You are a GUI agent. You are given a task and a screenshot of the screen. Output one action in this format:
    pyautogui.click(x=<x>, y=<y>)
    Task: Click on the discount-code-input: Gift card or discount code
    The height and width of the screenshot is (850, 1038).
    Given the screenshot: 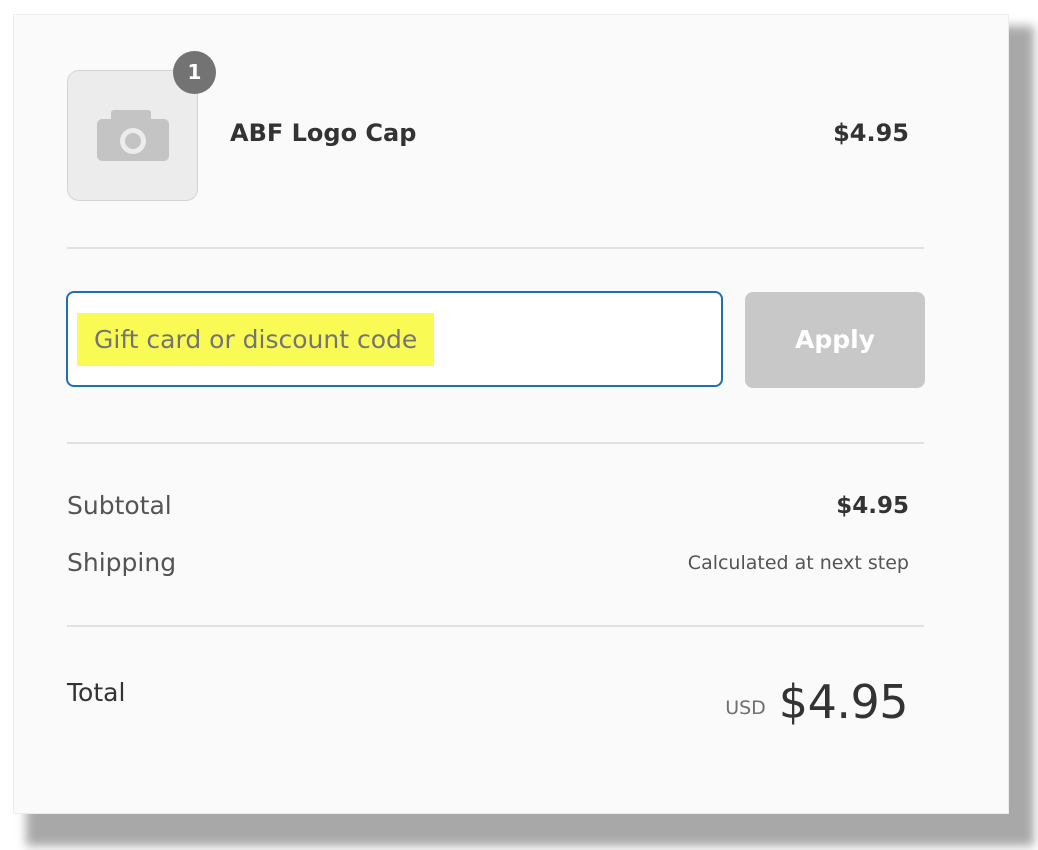 What is the action you would take?
    pyautogui.click(x=394, y=339)
    